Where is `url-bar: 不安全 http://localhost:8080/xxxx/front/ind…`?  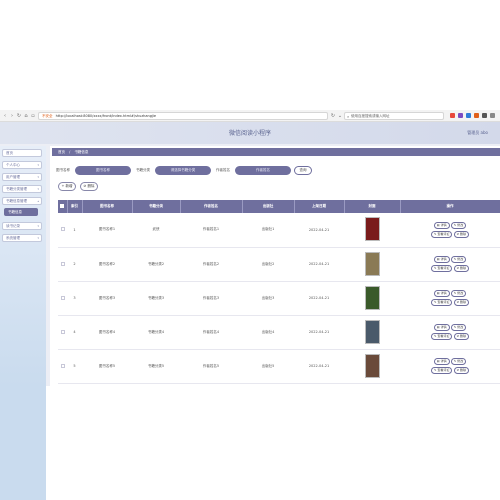
url-bar: 不安全 http://localhost:8080/xxxx/front/ind… is located at coordinates (183, 116).